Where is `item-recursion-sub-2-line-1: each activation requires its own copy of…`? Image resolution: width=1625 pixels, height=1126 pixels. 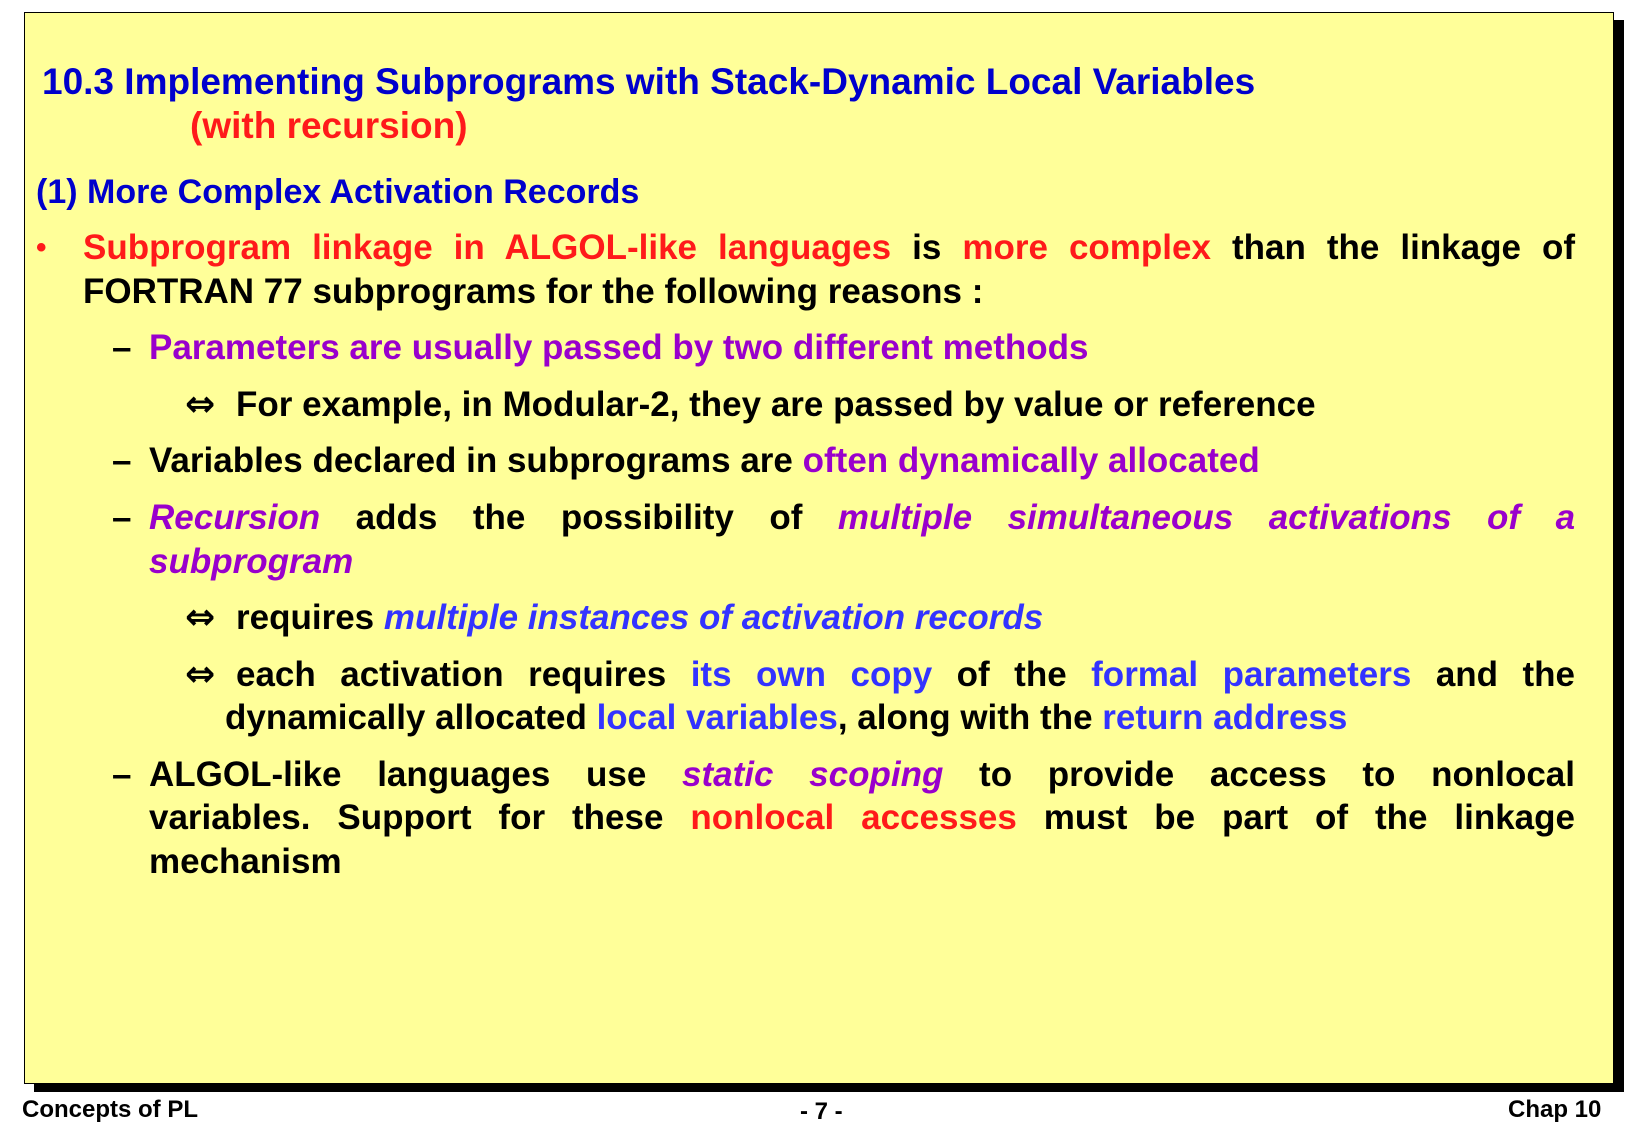
item-recursion-sub-2-line-1: each activation requires its own copy of… is located at coordinates (905, 675).